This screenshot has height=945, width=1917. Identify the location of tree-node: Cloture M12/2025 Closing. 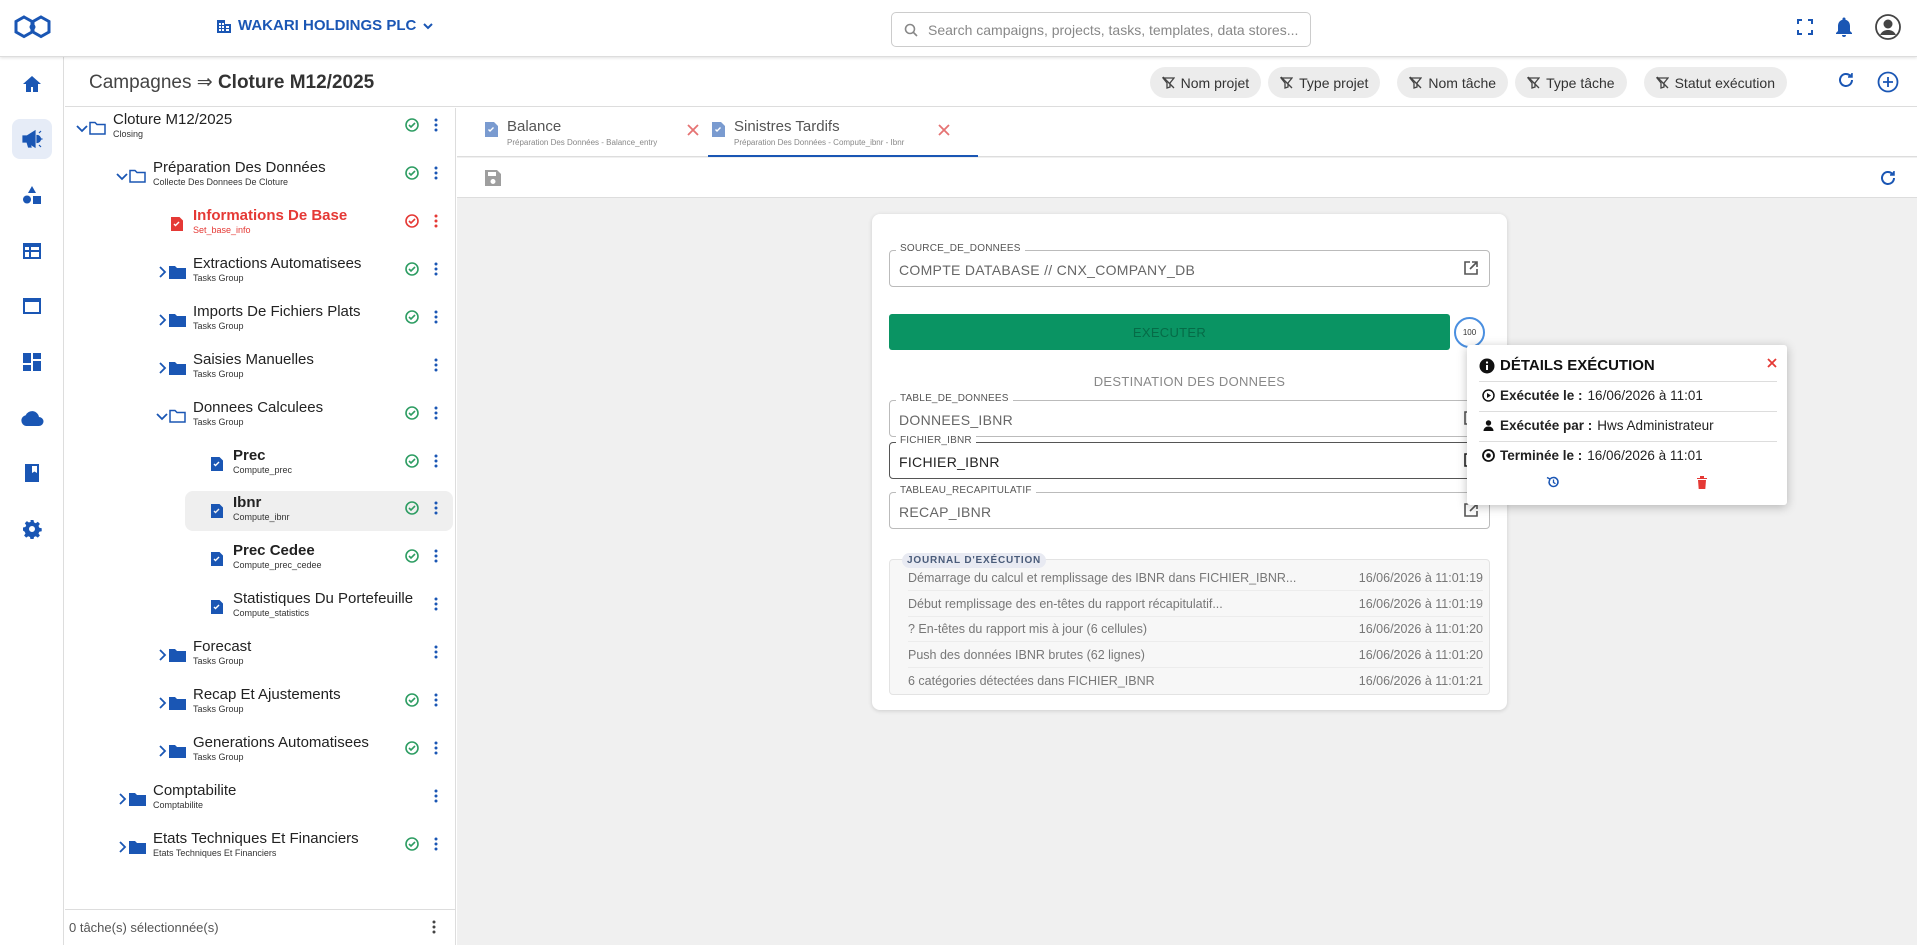
(260, 128).